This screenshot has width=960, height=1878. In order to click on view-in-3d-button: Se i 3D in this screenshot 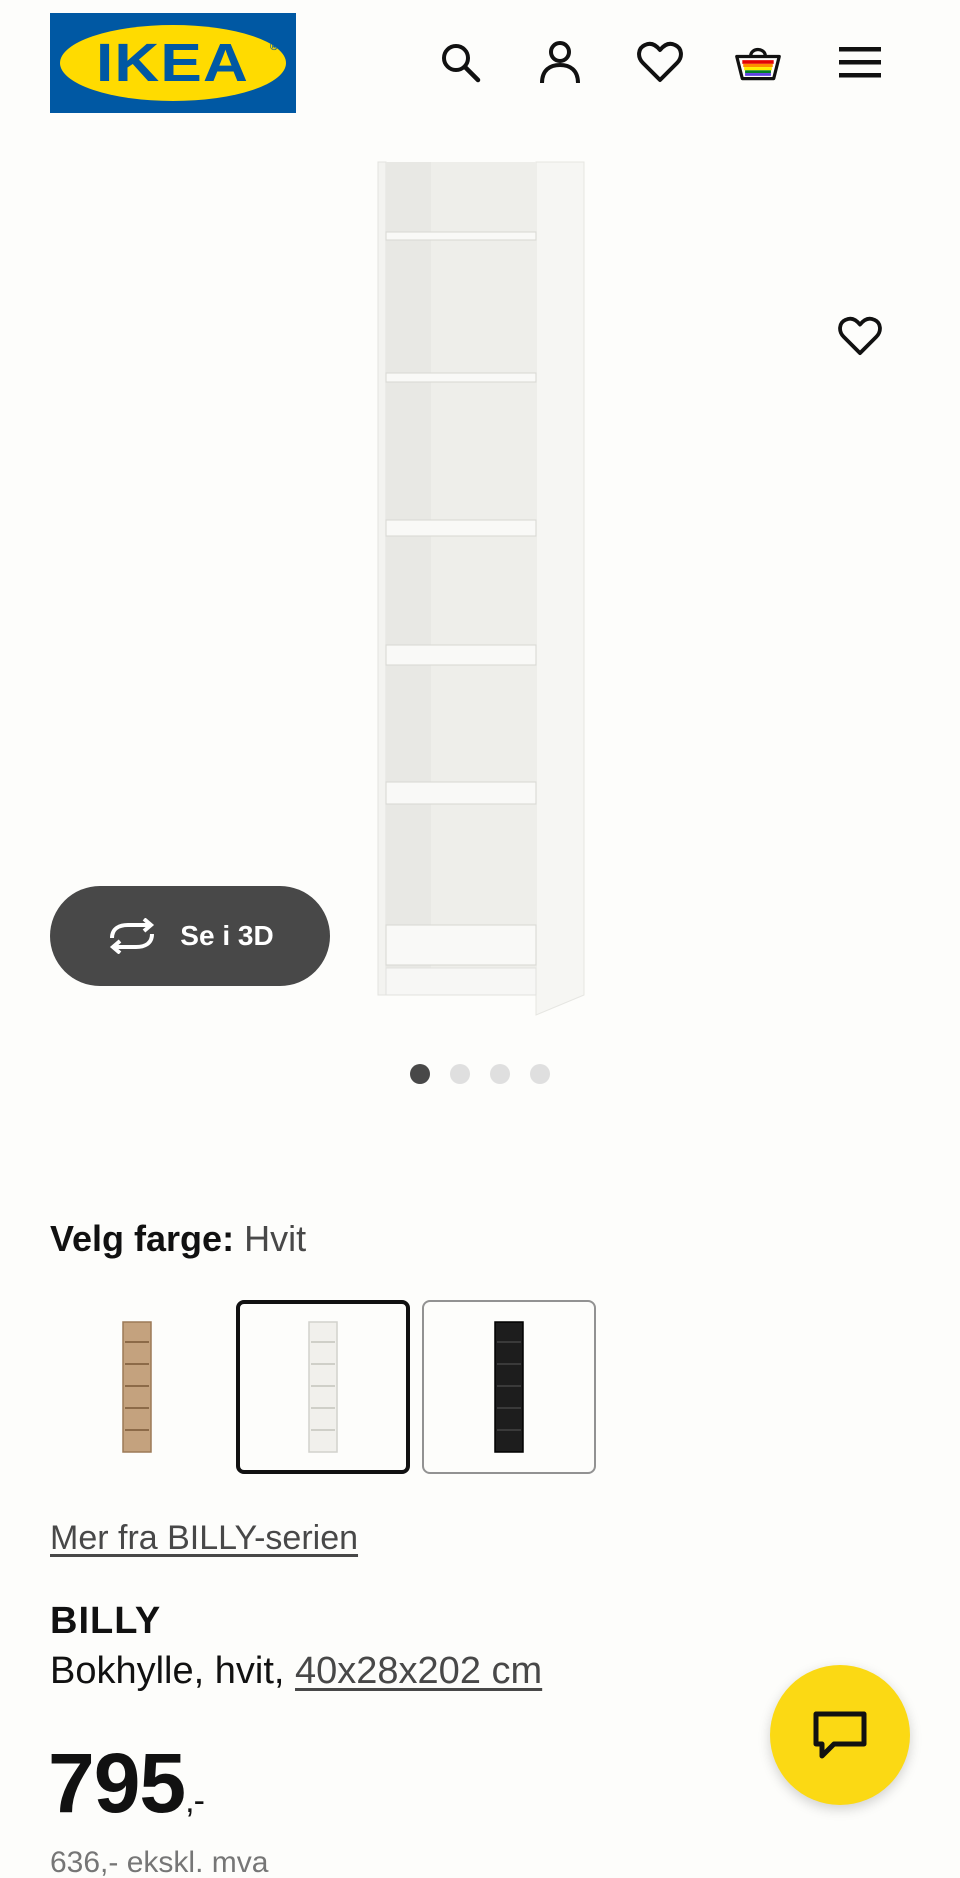, I will do `click(190, 936)`.